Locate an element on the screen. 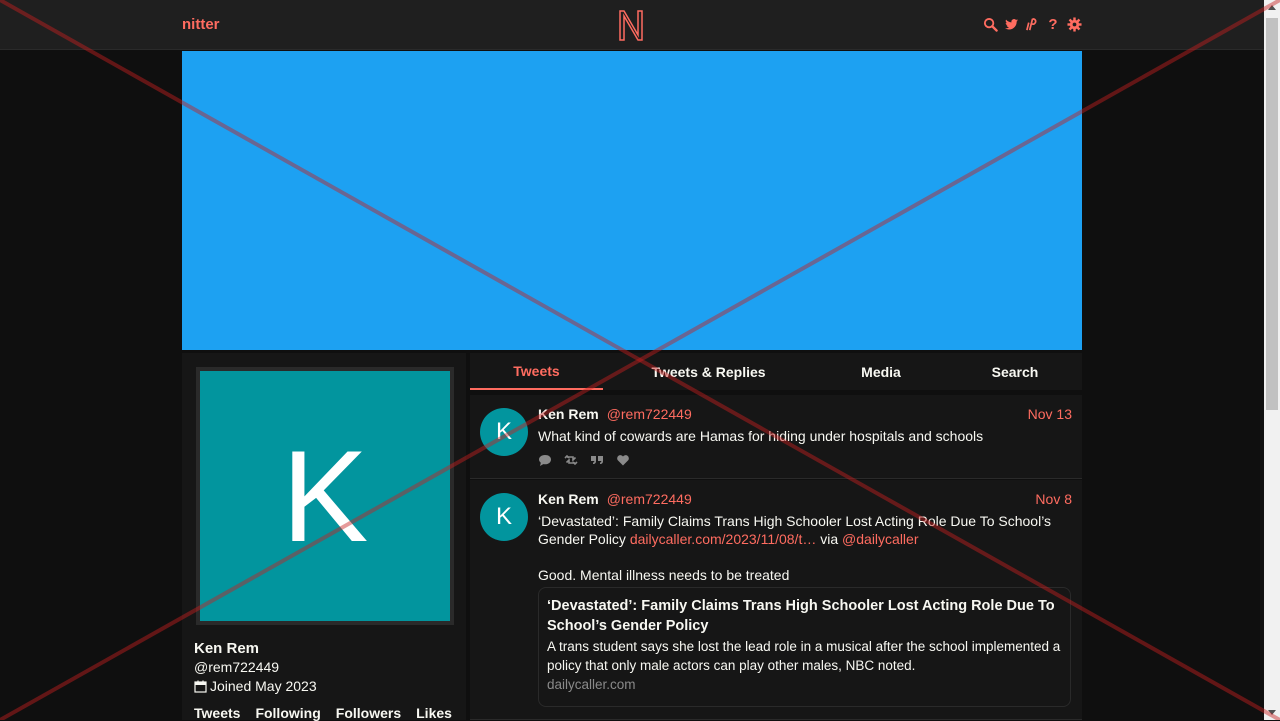 Image resolution: width=1280 pixels, height=721 pixels. stat-following: Following is located at coordinates (287, 713).